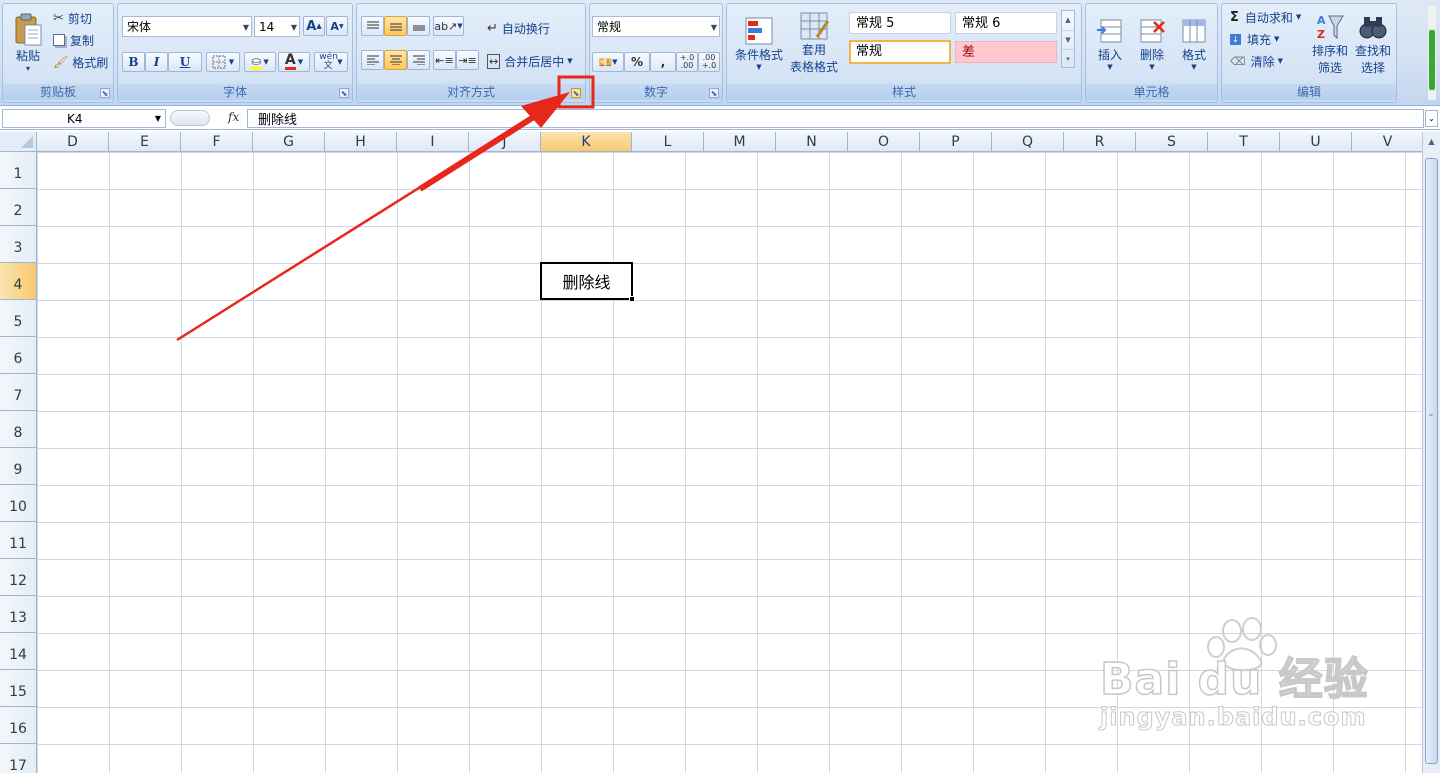 The image size is (1440, 773). Describe the element at coordinates (223, 62) in the screenshot. I see `borders-button: ▼` at that location.